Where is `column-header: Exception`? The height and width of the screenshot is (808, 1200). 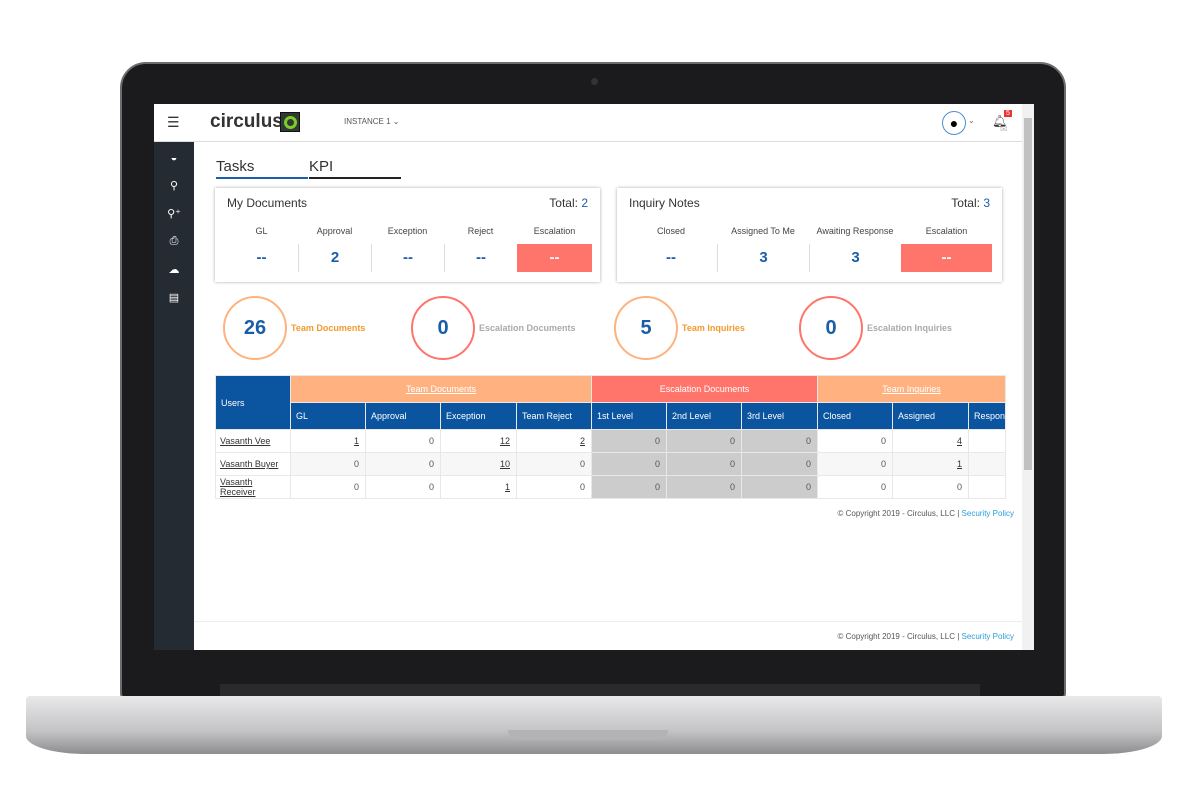
column-header: Exception is located at coordinates (478, 416).